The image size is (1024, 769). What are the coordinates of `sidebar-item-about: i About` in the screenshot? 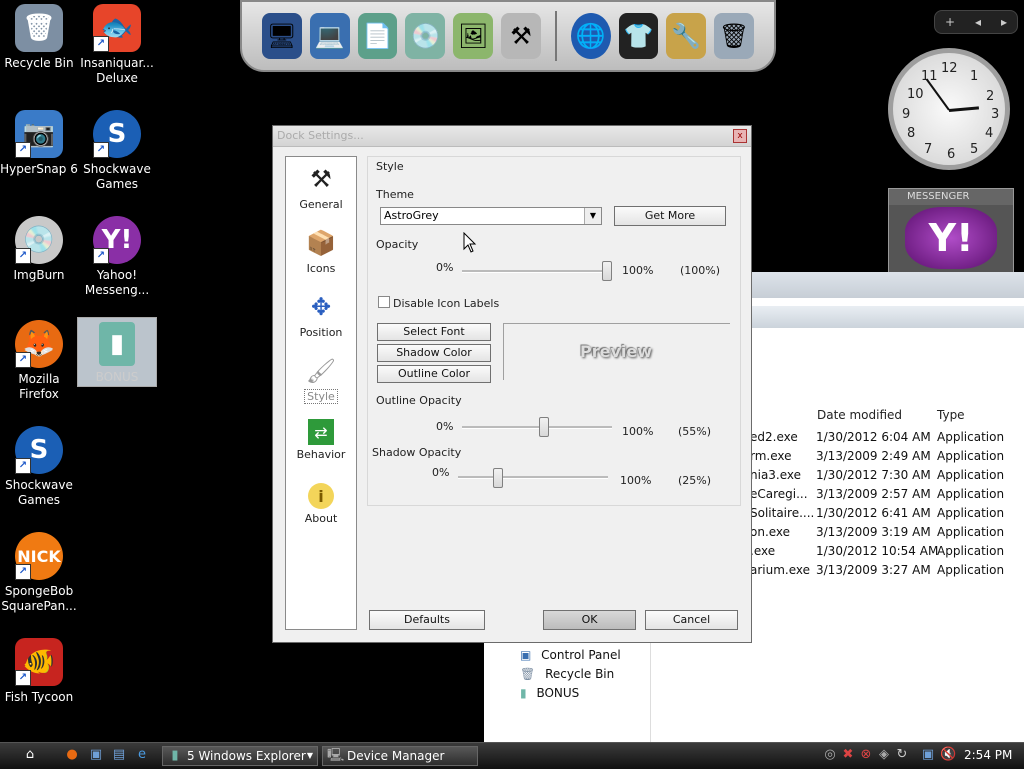 It's located at (321, 504).